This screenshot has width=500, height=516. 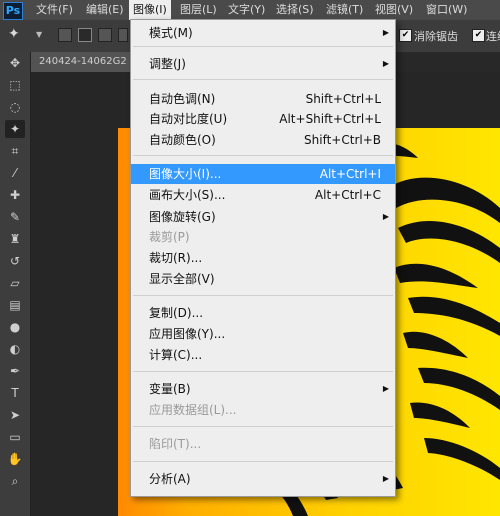 I want to click on shape-tool-icon: ▭, so click(x=15, y=437).